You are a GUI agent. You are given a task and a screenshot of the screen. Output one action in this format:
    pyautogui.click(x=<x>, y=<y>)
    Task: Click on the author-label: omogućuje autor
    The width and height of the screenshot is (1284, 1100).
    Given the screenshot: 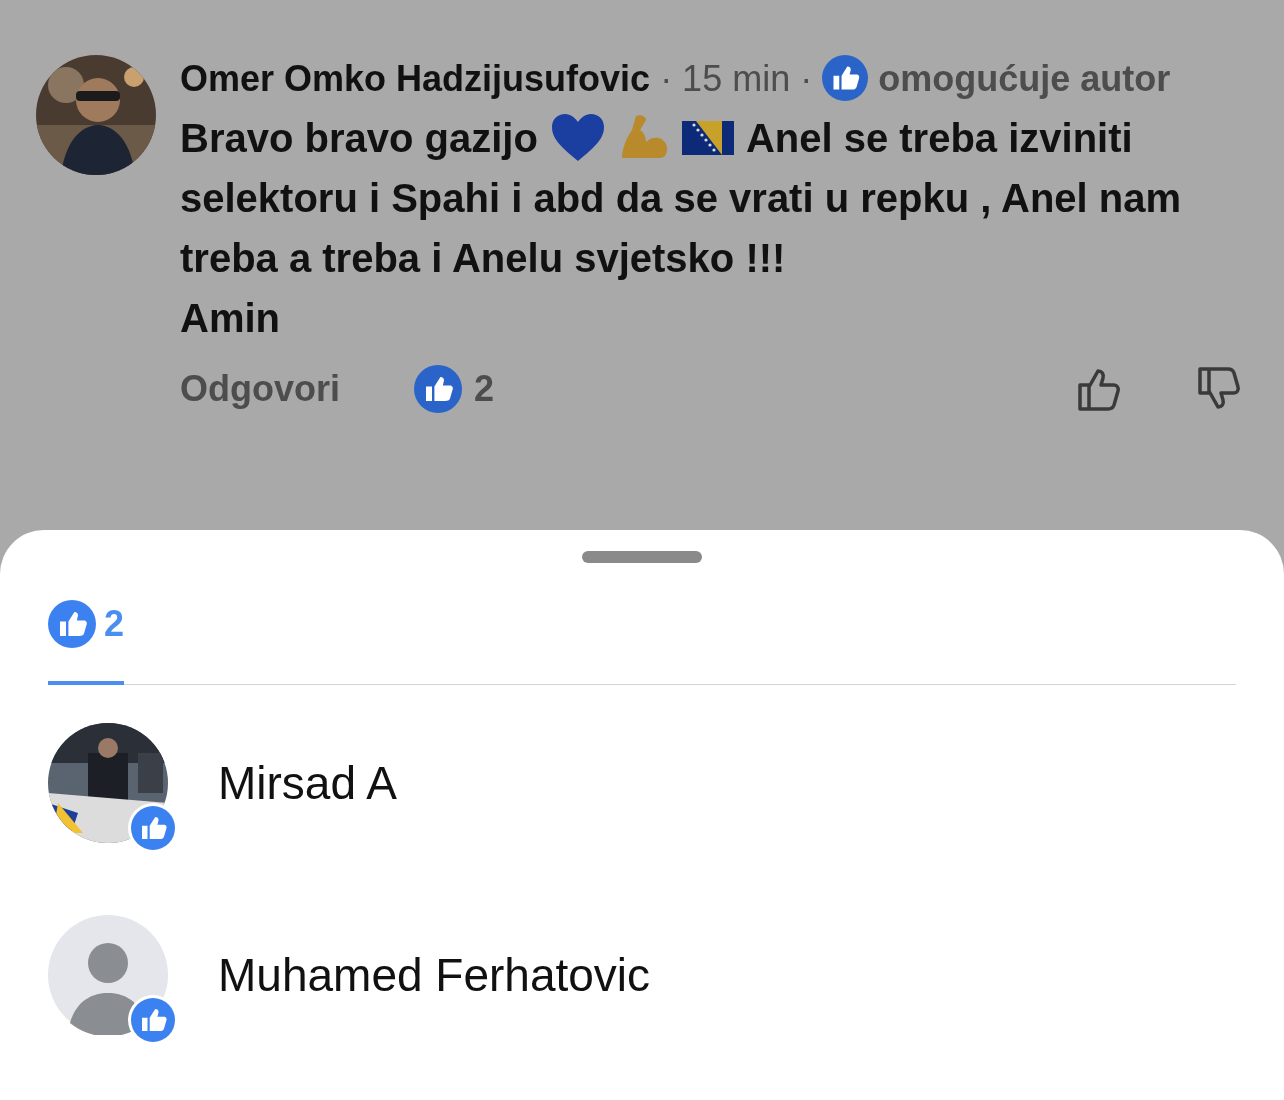 What is the action you would take?
    pyautogui.click(x=1024, y=78)
    